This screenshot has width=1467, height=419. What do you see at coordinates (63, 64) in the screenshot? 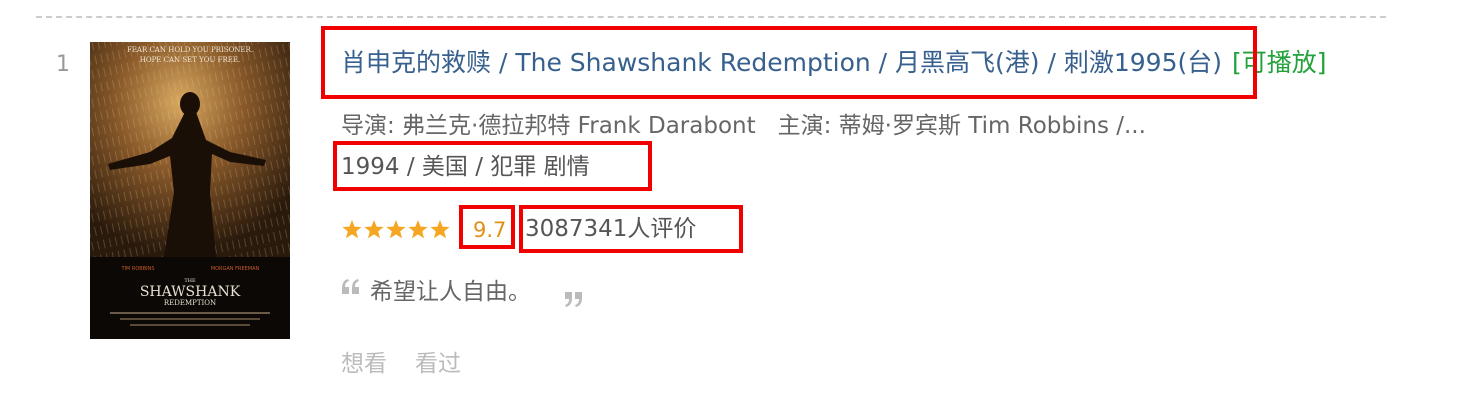
I see `rank-number: 1` at bounding box center [63, 64].